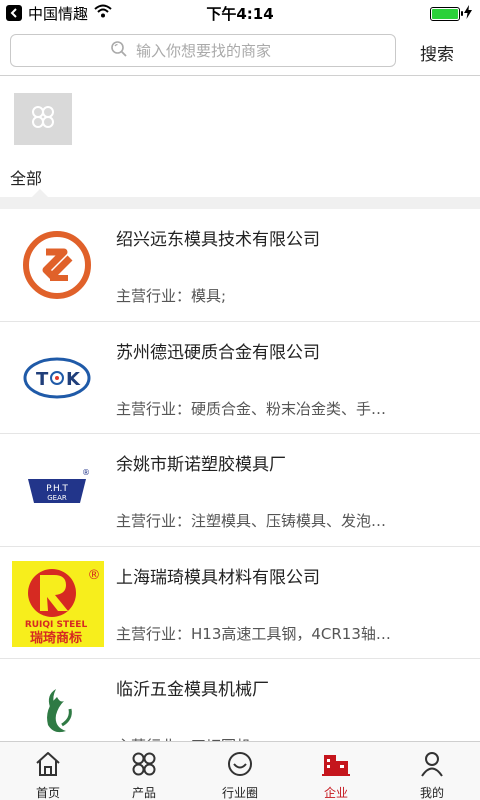  Describe the element at coordinates (201, 465) in the screenshot. I see `company-name: 余姚市斯诺塑胶模具厂` at that location.